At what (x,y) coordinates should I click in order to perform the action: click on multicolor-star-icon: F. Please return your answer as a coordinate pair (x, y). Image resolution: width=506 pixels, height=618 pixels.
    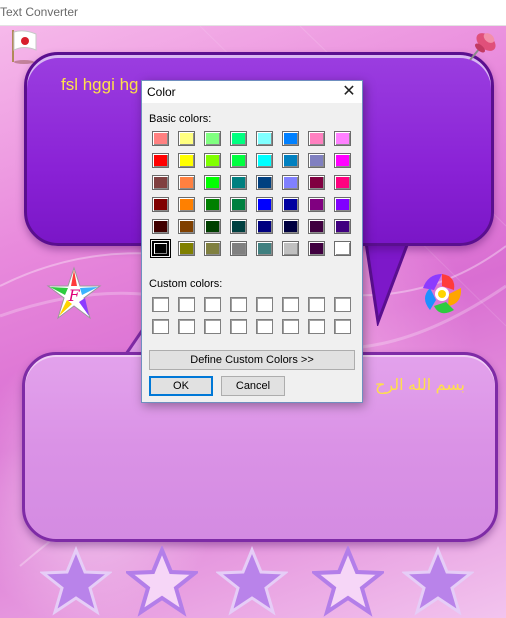
    Looking at the image, I should click on (74, 294).